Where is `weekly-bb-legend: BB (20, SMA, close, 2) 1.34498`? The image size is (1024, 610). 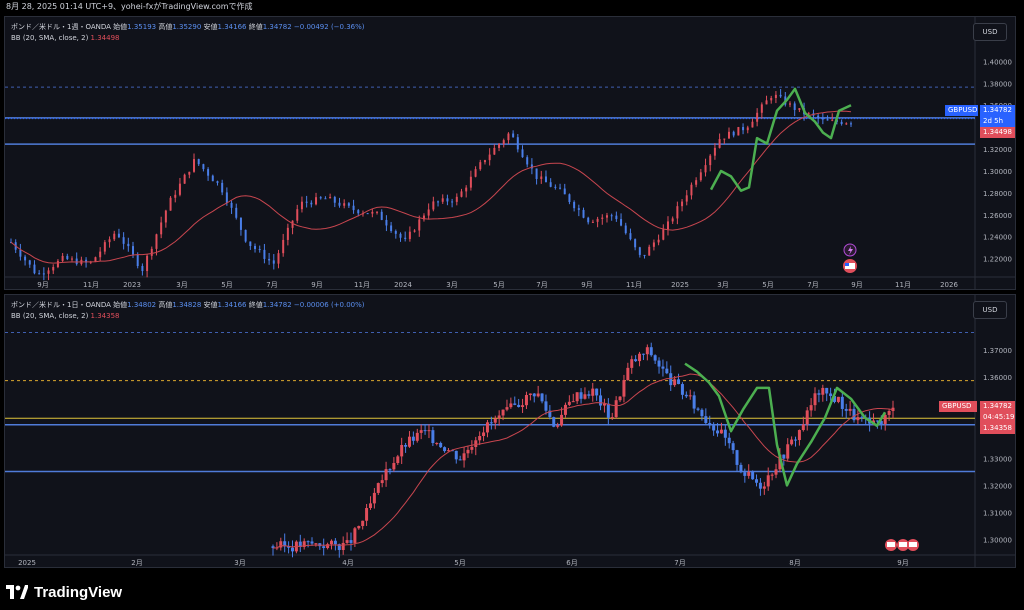
weekly-bb-legend: BB (20, SMA, close, 2) 1.34498 is located at coordinates (65, 38).